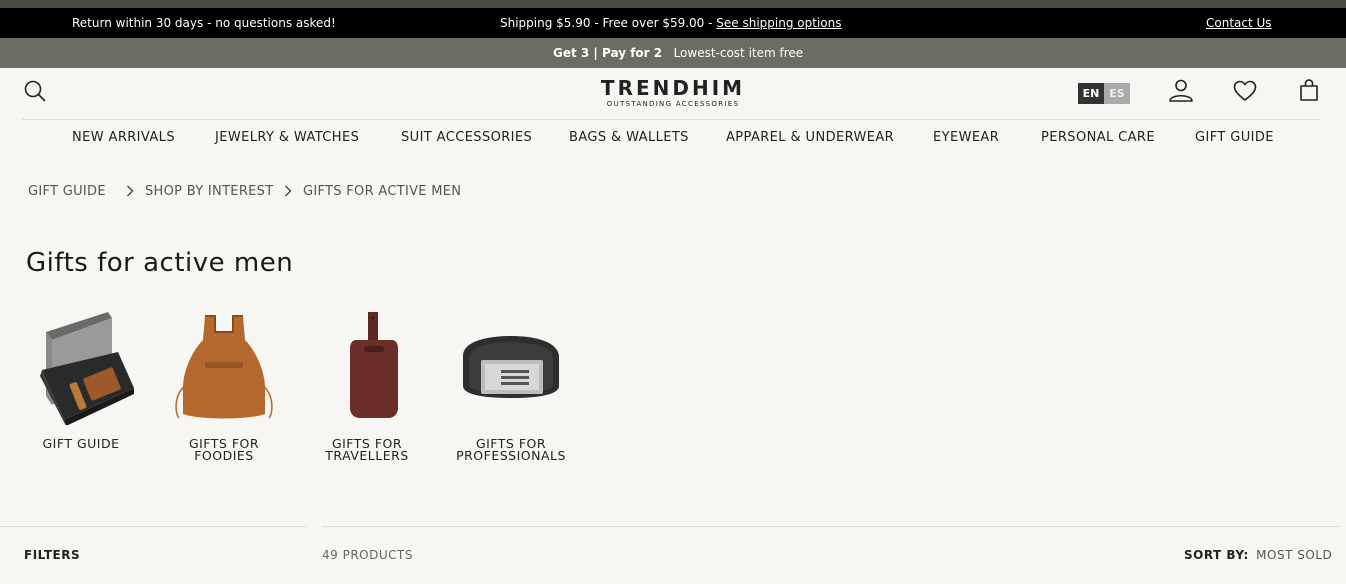  What do you see at coordinates (1309, 90) in the screenshot?
I see `shopping-bag-icon` at bounding box center [1309, 90].